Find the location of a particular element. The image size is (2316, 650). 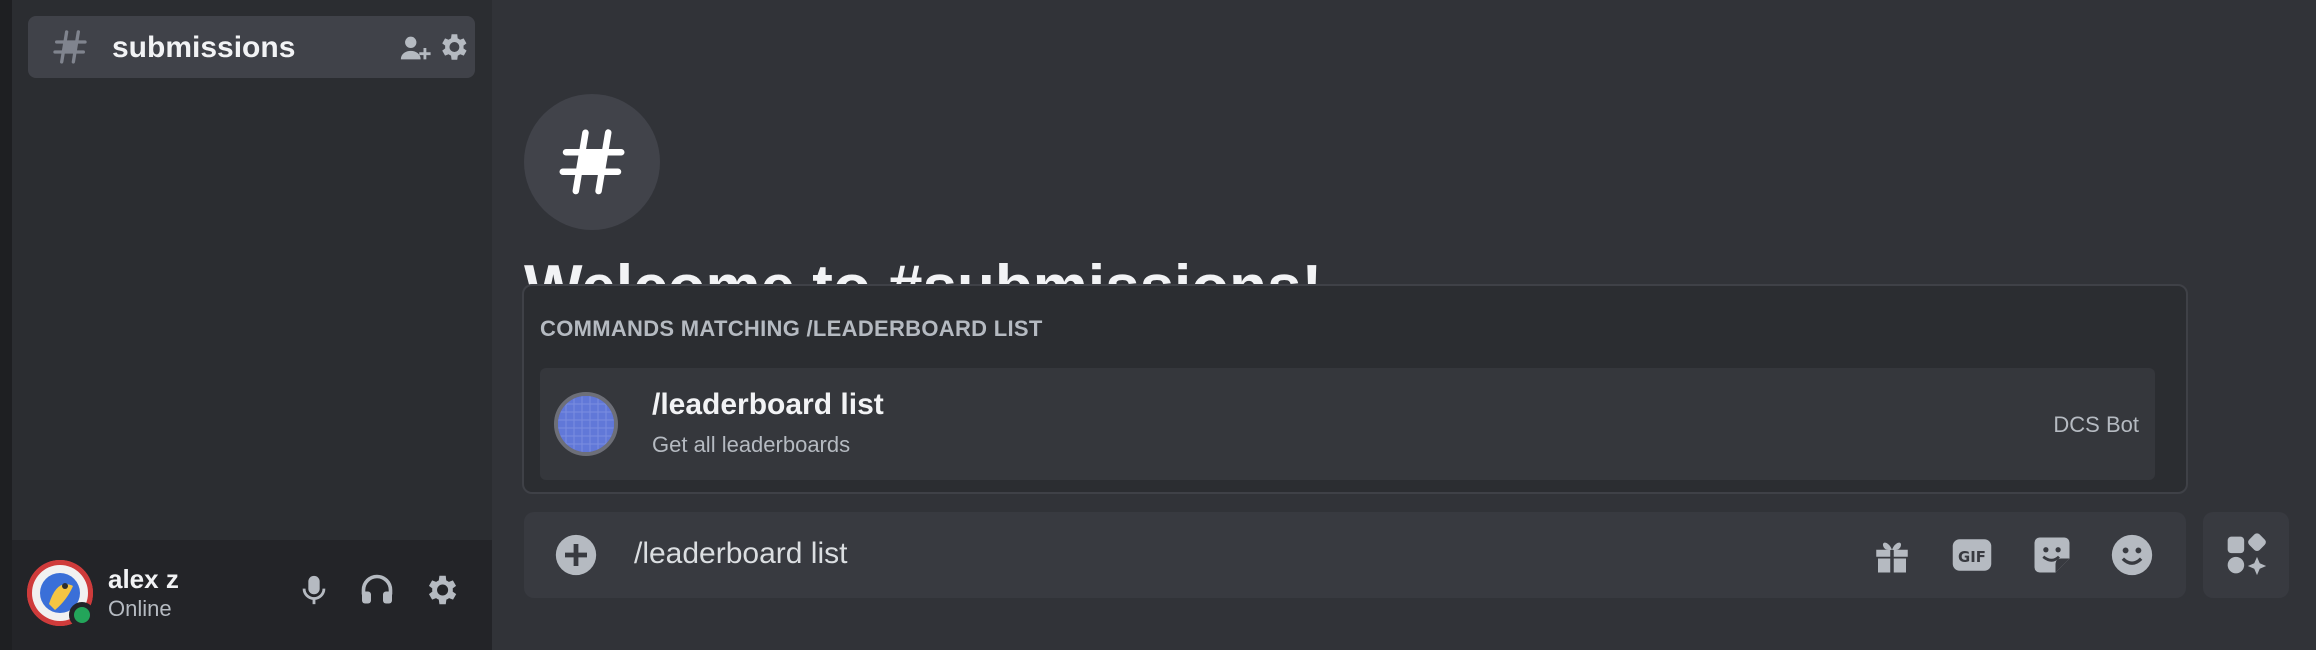

svg-text: GIF is located at coordinates (1972, 557).